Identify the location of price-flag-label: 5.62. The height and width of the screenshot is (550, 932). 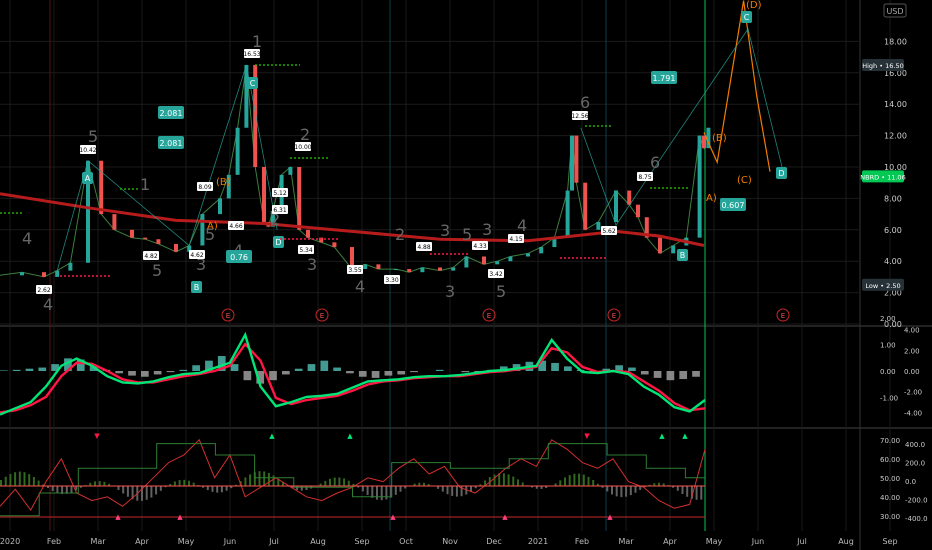
(609, 231).